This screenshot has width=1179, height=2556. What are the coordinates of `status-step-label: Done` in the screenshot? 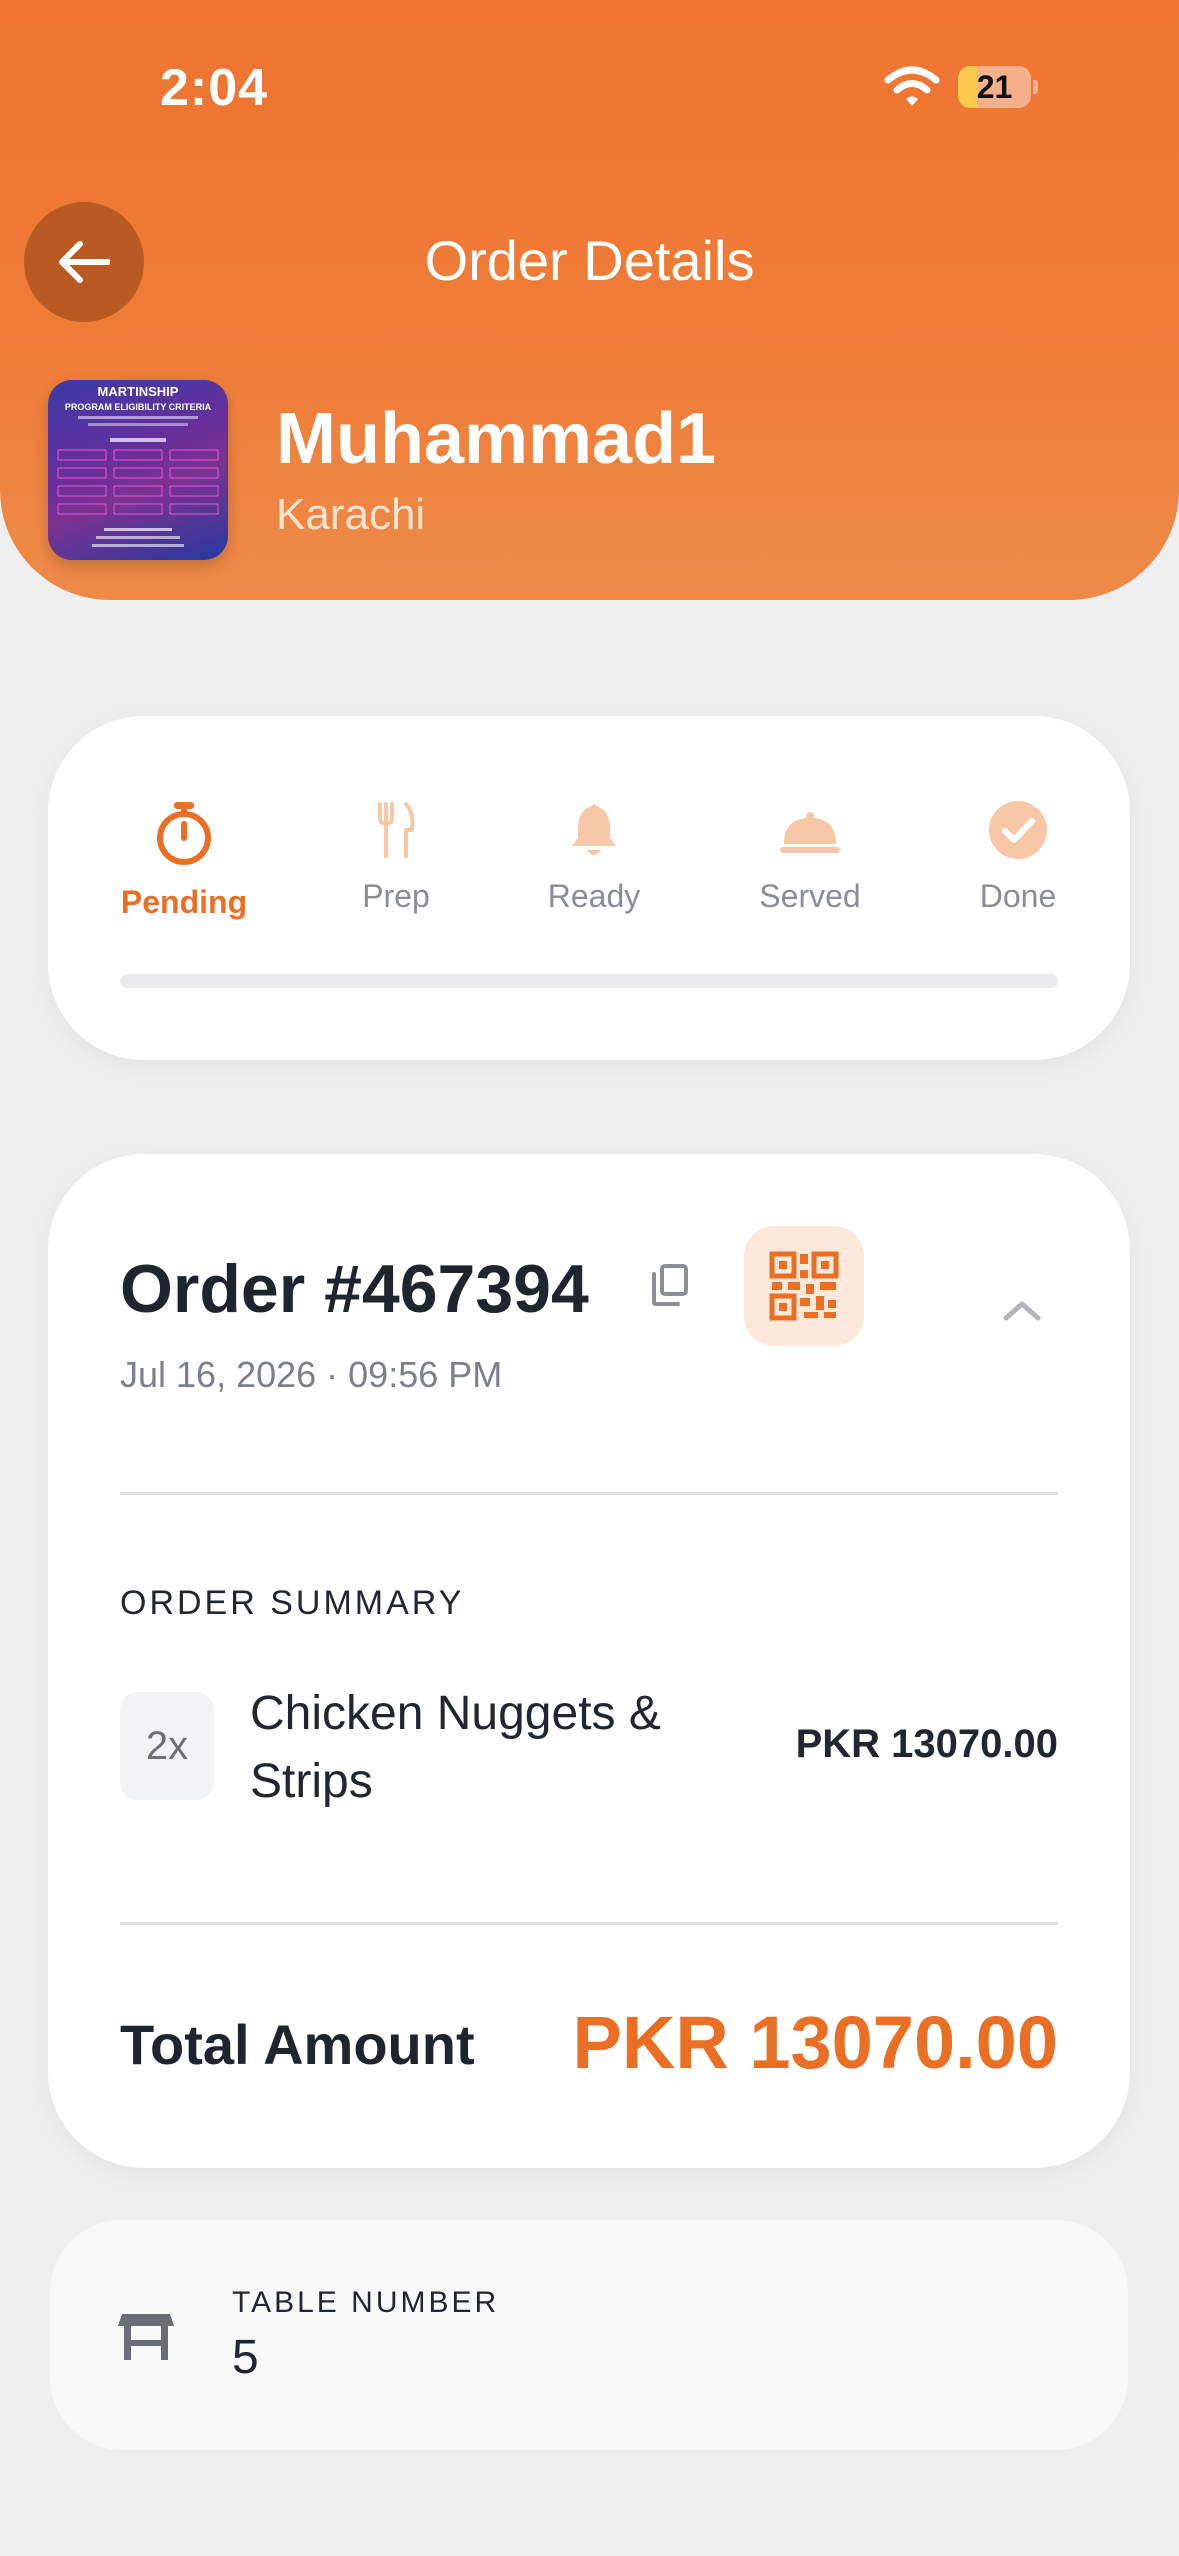 It's located at (1018, 896).